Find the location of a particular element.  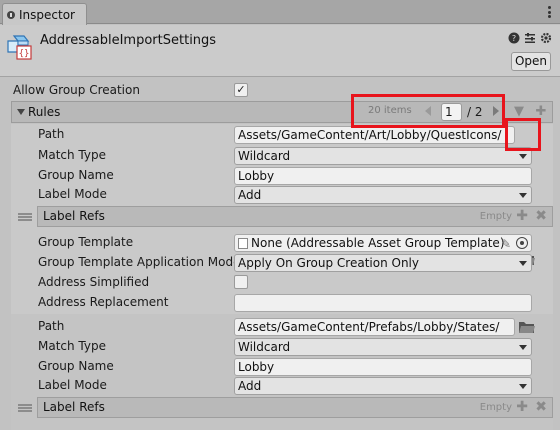

group-template-label: Group Template is located at coordinates (86, 242).